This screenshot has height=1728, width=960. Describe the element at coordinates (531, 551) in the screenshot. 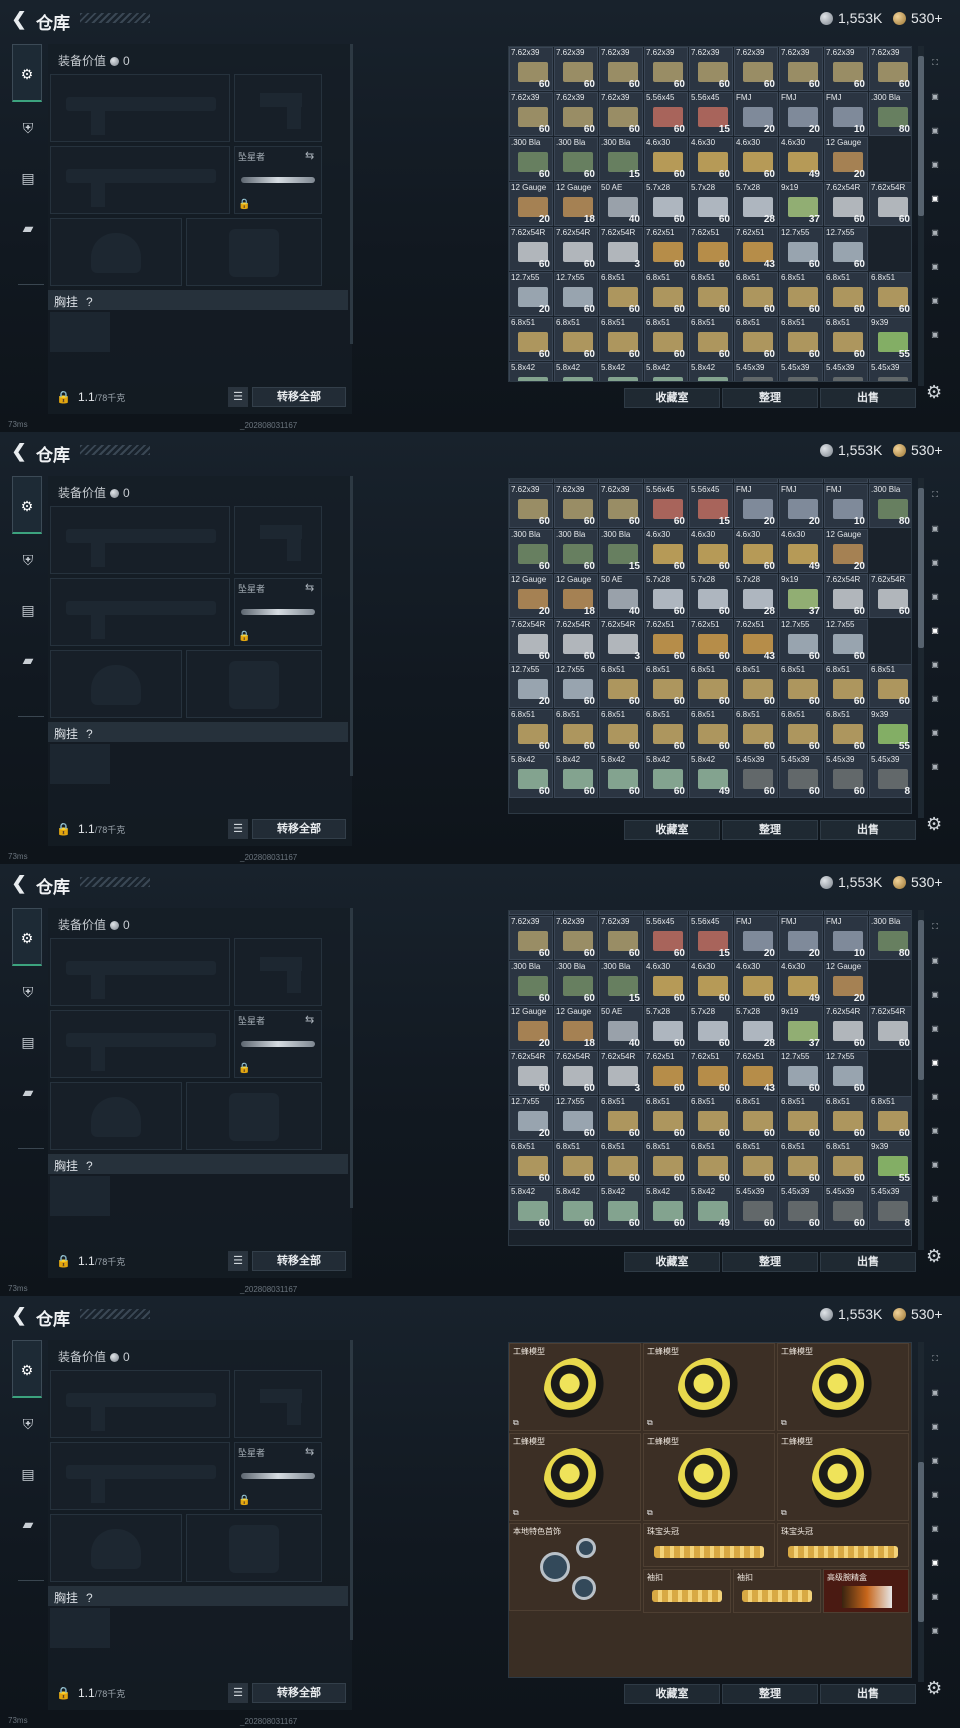

I see `ammo-item: .300 Bla 60` at that location.